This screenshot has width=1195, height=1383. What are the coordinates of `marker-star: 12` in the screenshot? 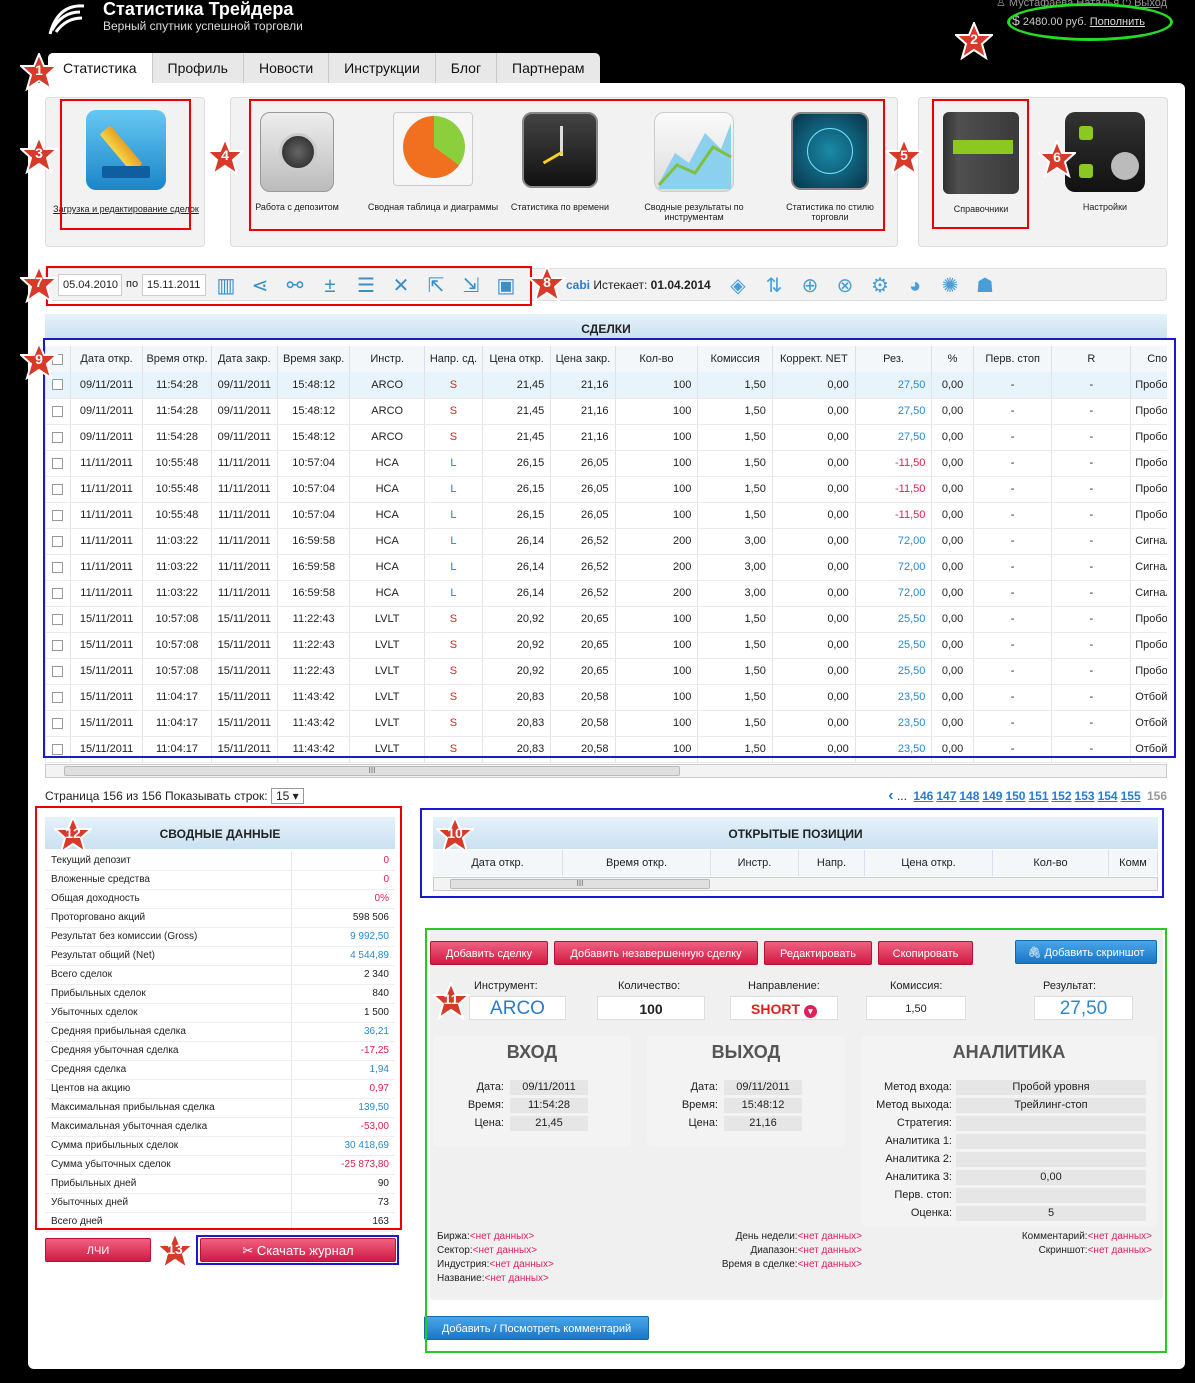 It's located at (73, 835).